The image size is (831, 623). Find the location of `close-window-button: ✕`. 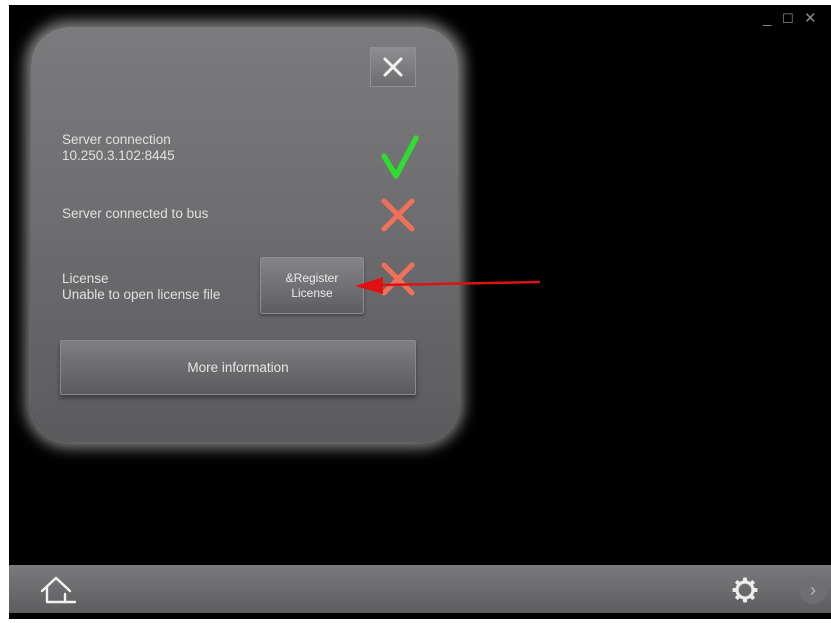

close-window-button: ✕ is located at coordinates (810, 19).